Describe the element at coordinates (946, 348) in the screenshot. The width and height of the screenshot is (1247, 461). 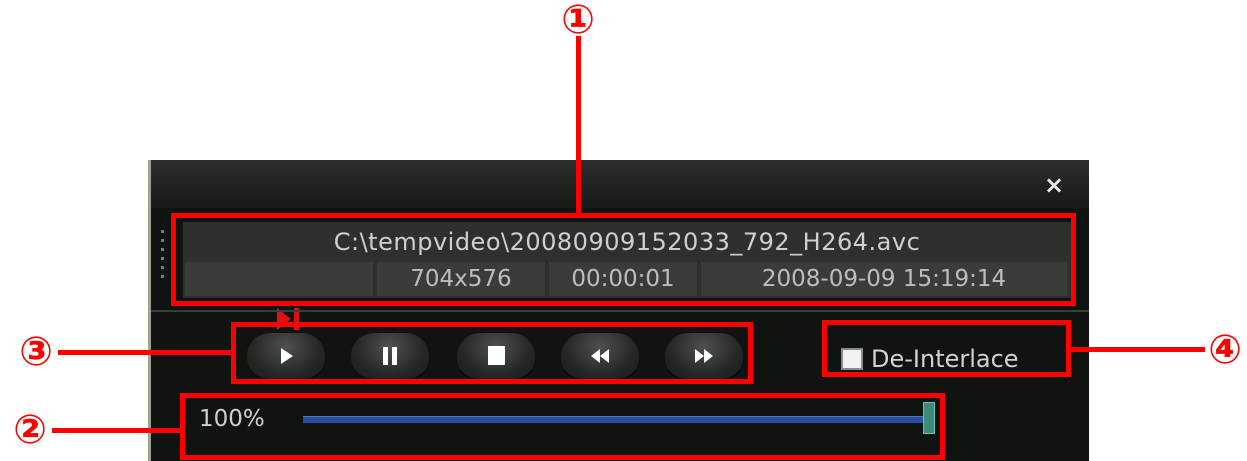
I see `callout-box-deinterlace` at that location.